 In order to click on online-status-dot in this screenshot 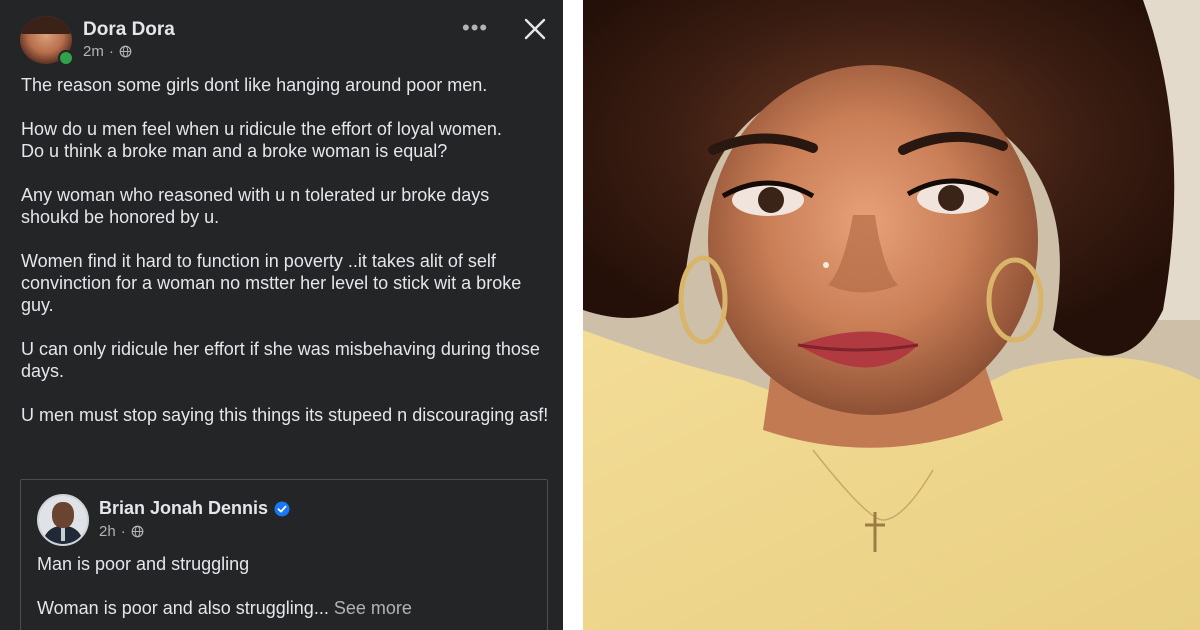, I will do `click(66, 58)`.